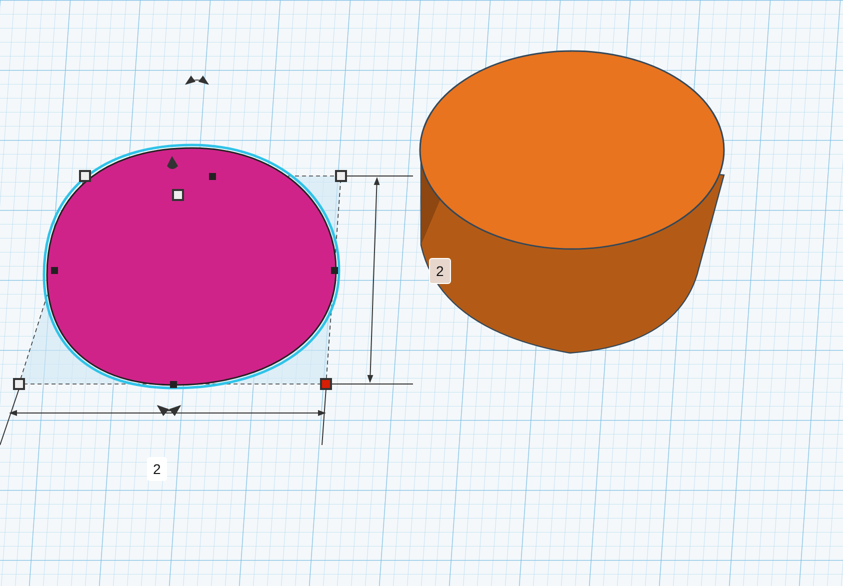 This screenshot has height=586, width=843. Describe the element at coordinates (172, 162) in the screenshot. I see `lift-cone-icon` at that location.